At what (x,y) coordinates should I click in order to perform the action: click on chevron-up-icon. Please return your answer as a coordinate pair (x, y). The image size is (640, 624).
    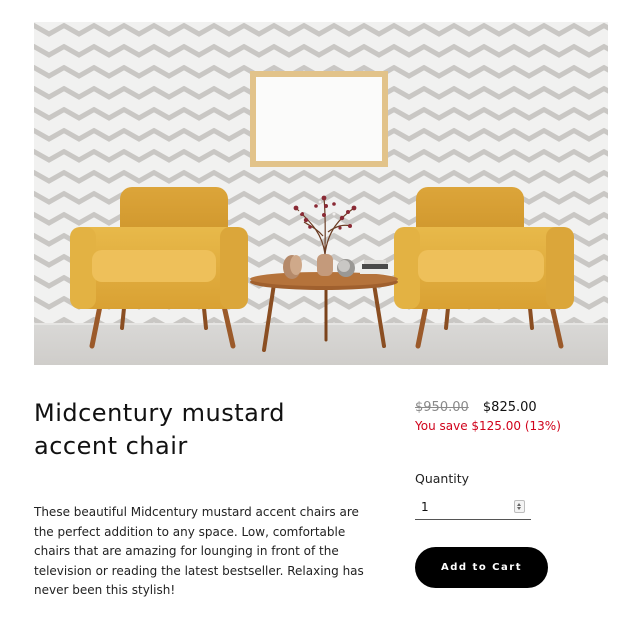
    Looking at the image, I should click on (519, 504).